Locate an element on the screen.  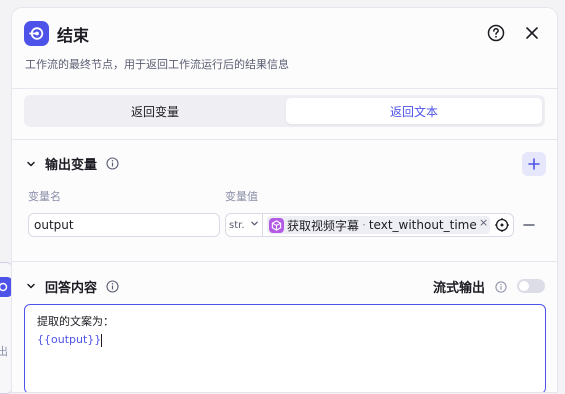
answer-variable-reference: {{output}} is located at coordinates (69, 339).